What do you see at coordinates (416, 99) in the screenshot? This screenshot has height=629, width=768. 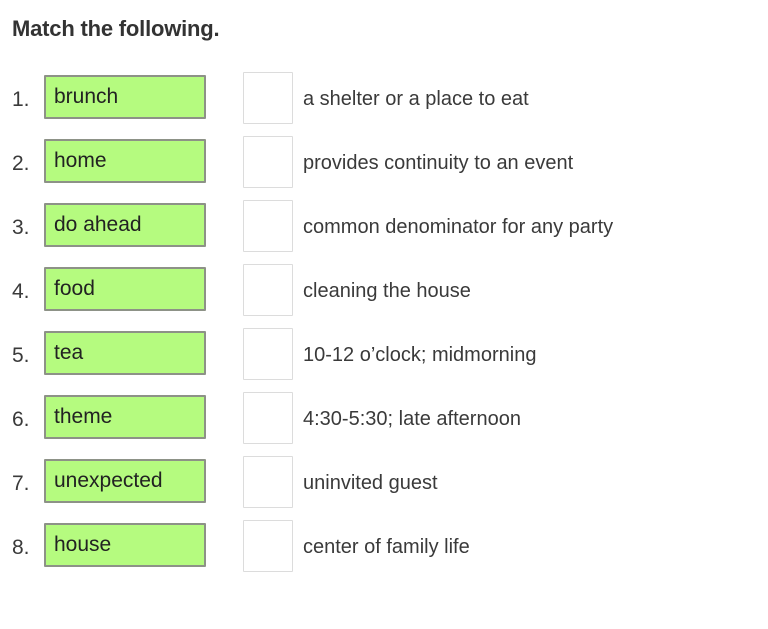 I see `definition-label: a shelter or a place to eat` at bounding box center [416, 99].